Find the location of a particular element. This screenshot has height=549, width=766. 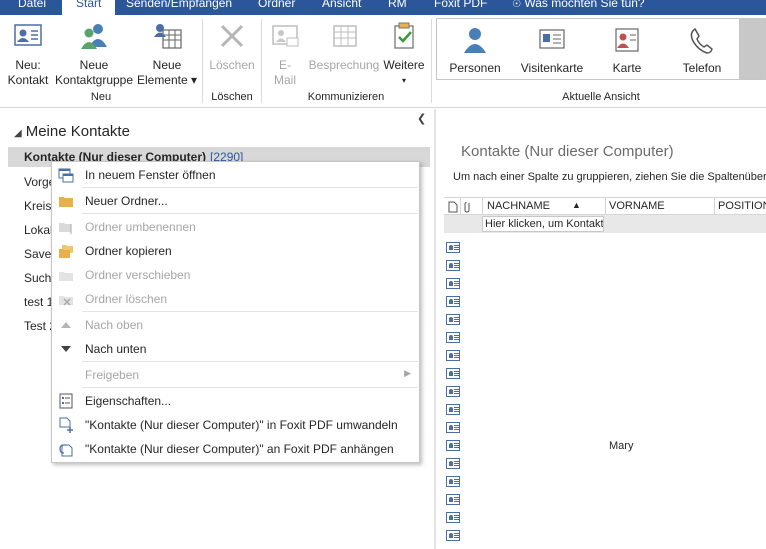

pdf-convert-icon is located at coordinates (66, 425).